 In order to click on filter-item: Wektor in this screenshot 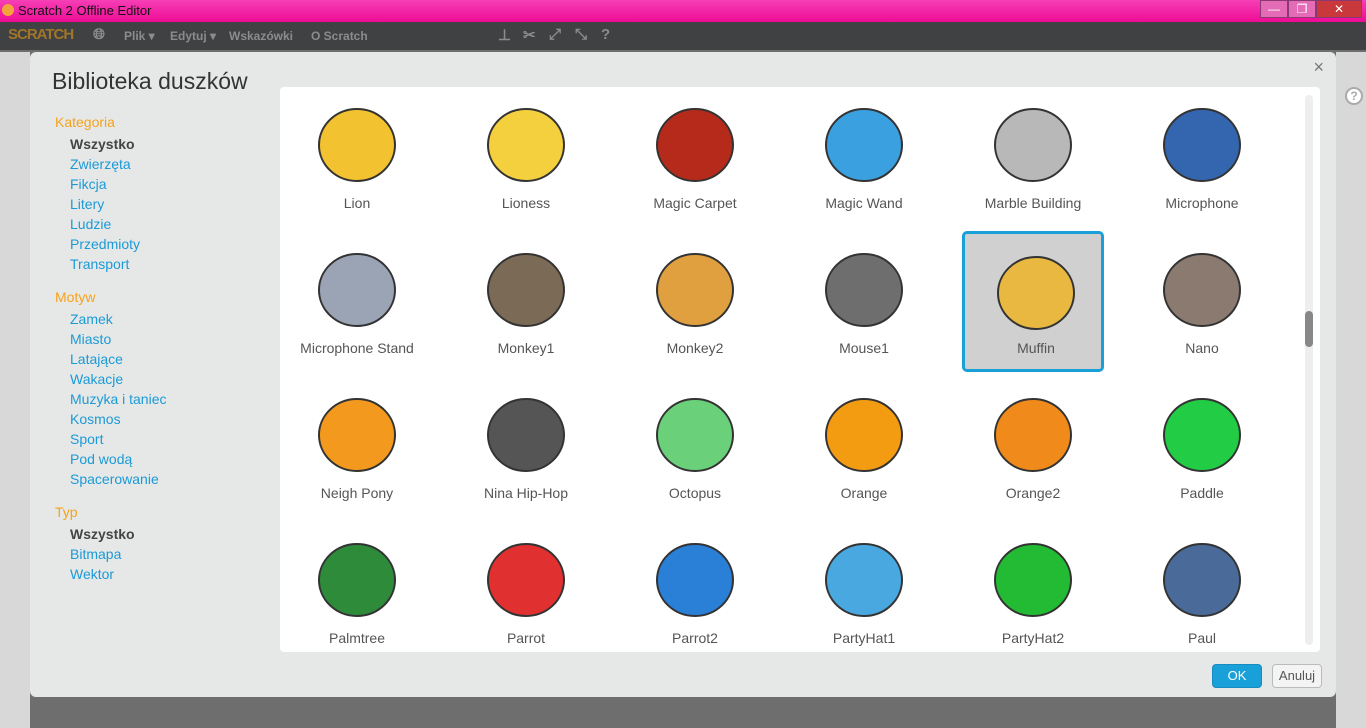, I will do `click(92, 574)`.